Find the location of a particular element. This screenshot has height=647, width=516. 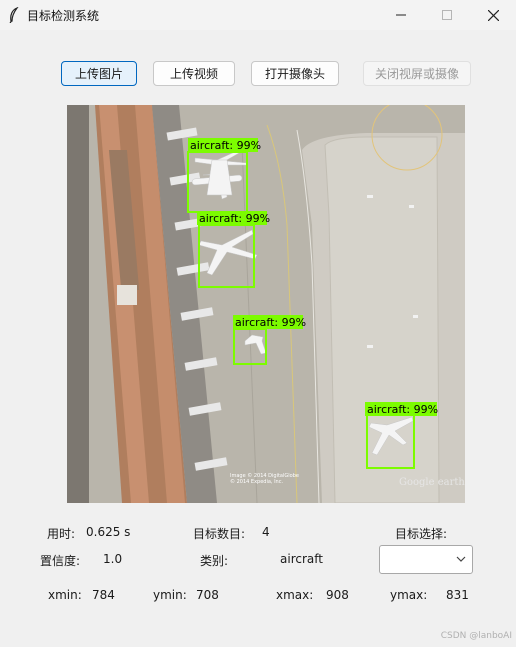

close-button is located at coordinates (493, 15).